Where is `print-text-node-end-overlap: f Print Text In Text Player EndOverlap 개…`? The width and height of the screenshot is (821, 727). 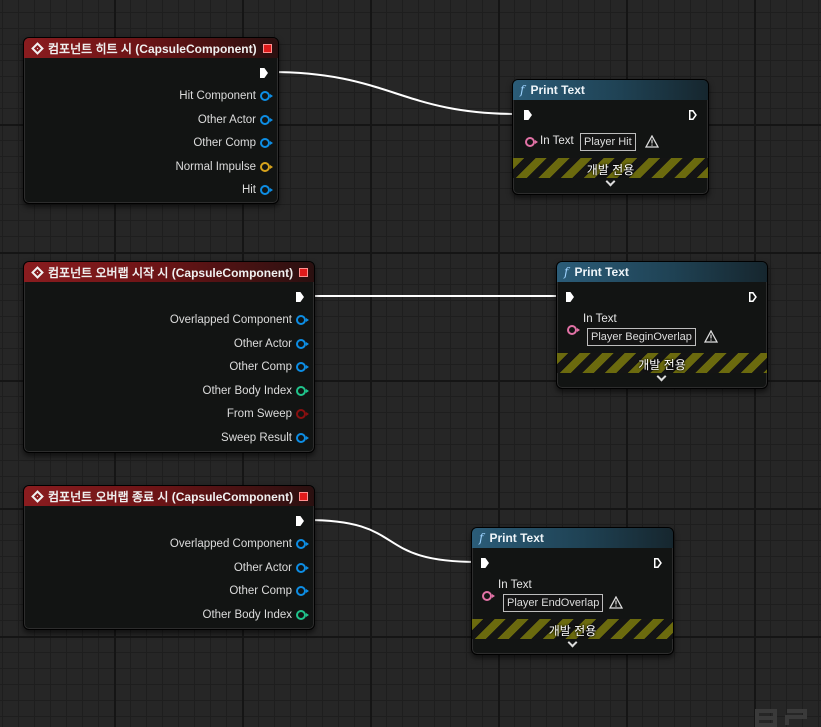
print-text-node-end-overlap: f Print Text In Text Player EndOverlap 개… is located at coordinates (572, 591).